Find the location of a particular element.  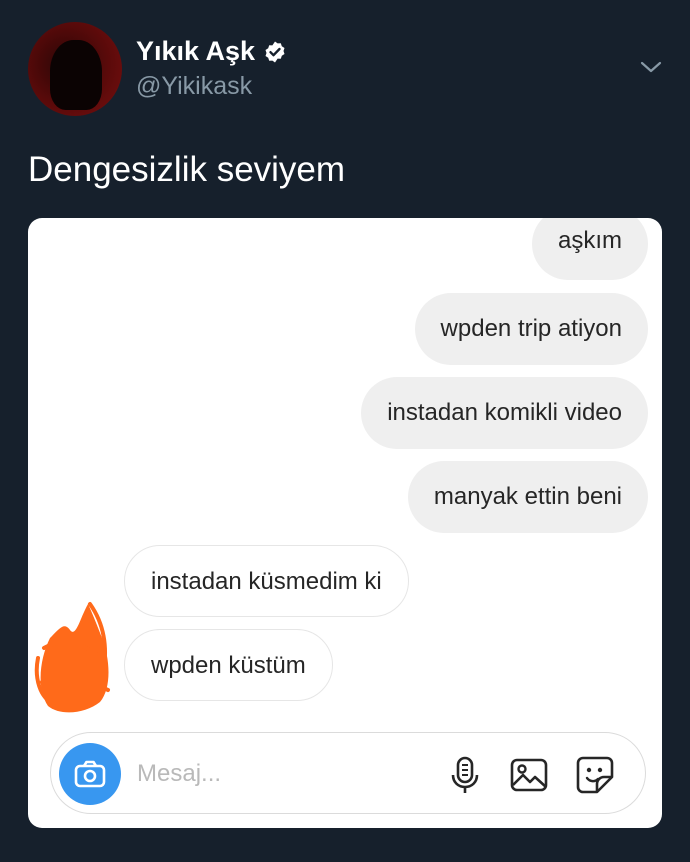

author-avatar is located at coordinates (75, 69).